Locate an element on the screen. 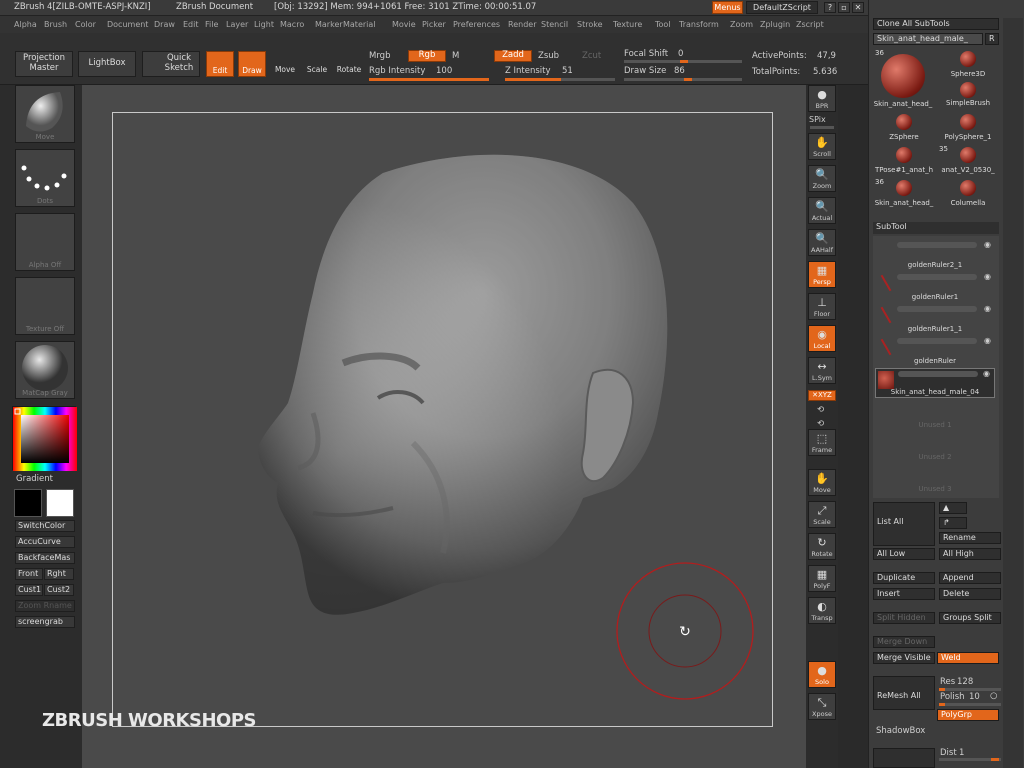 The height and width of the screenshot is (768, 1024). move-button: Move is located at coordinates (285, 64).